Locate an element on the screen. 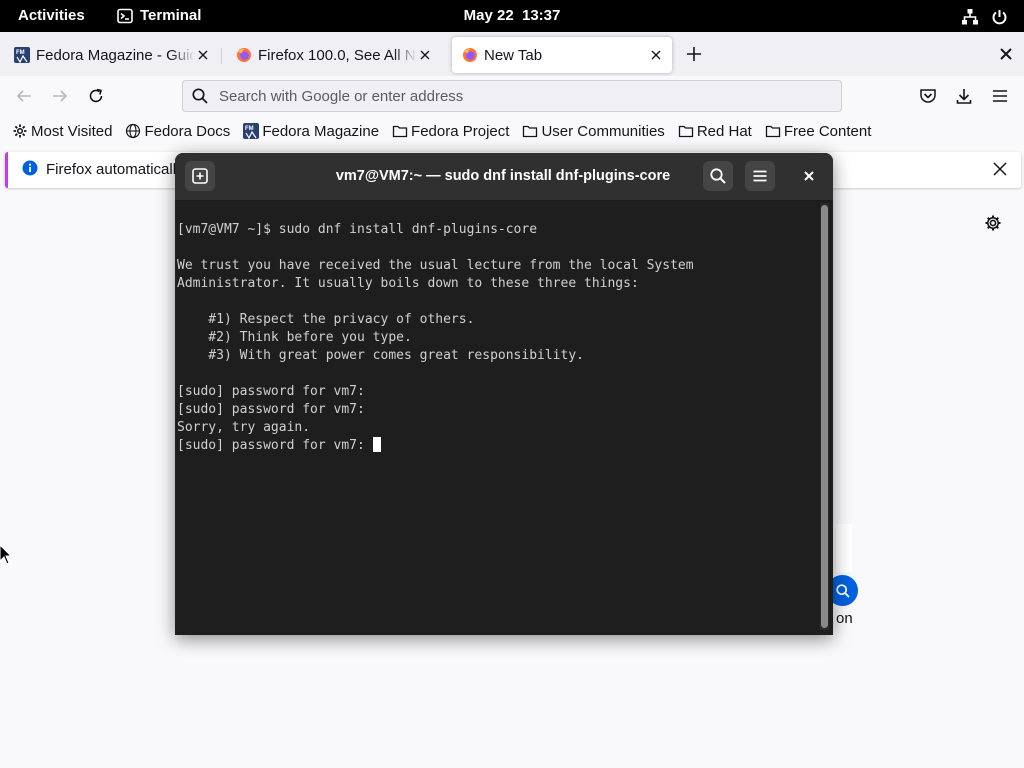 Image resolution: width=1024 pixels, height=768 pixels. forward-arrow-icon is located at coordinates (60, 96).